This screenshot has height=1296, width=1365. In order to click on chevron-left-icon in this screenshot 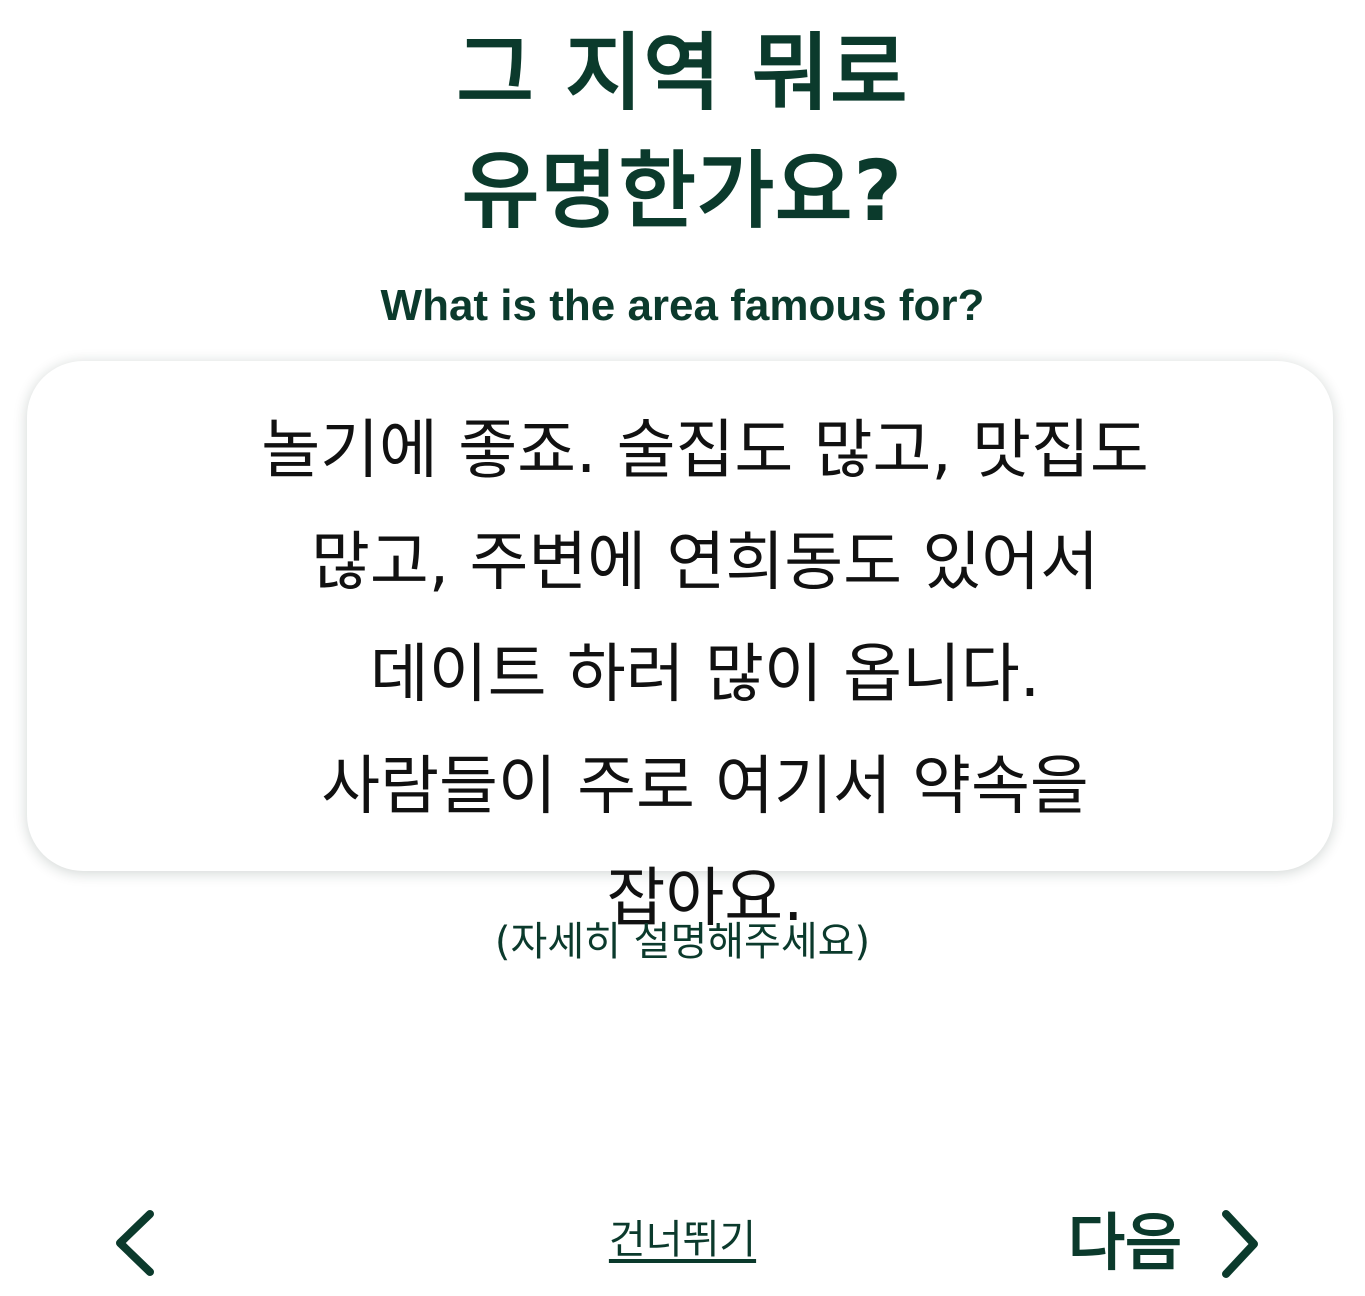, I will do `click(135, 1243)`.